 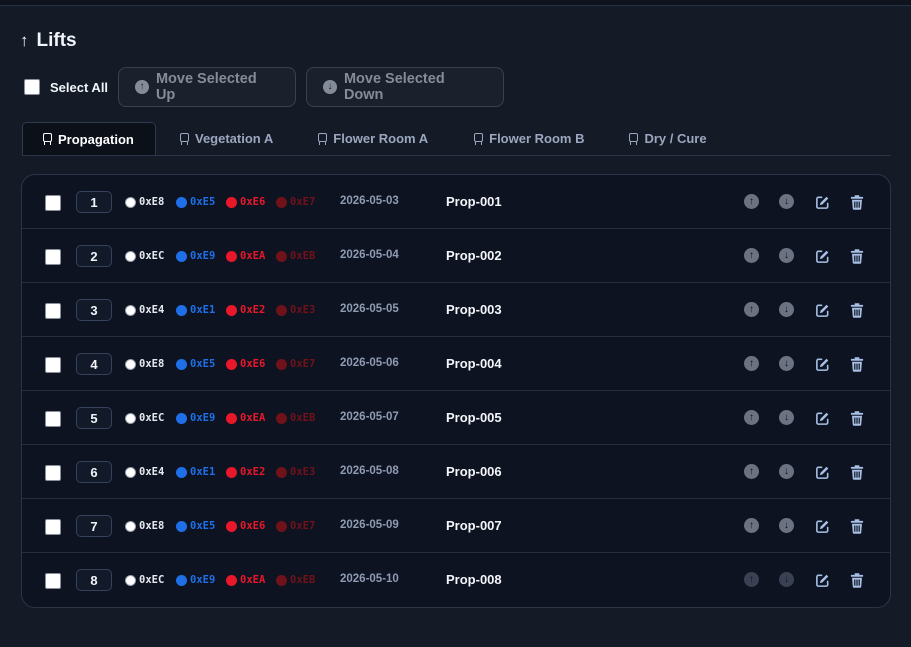 What do you see at coordinates (56, 40) in the screenshot?
I see `page-title-label: Lifts` at bounding box center [56, 40].